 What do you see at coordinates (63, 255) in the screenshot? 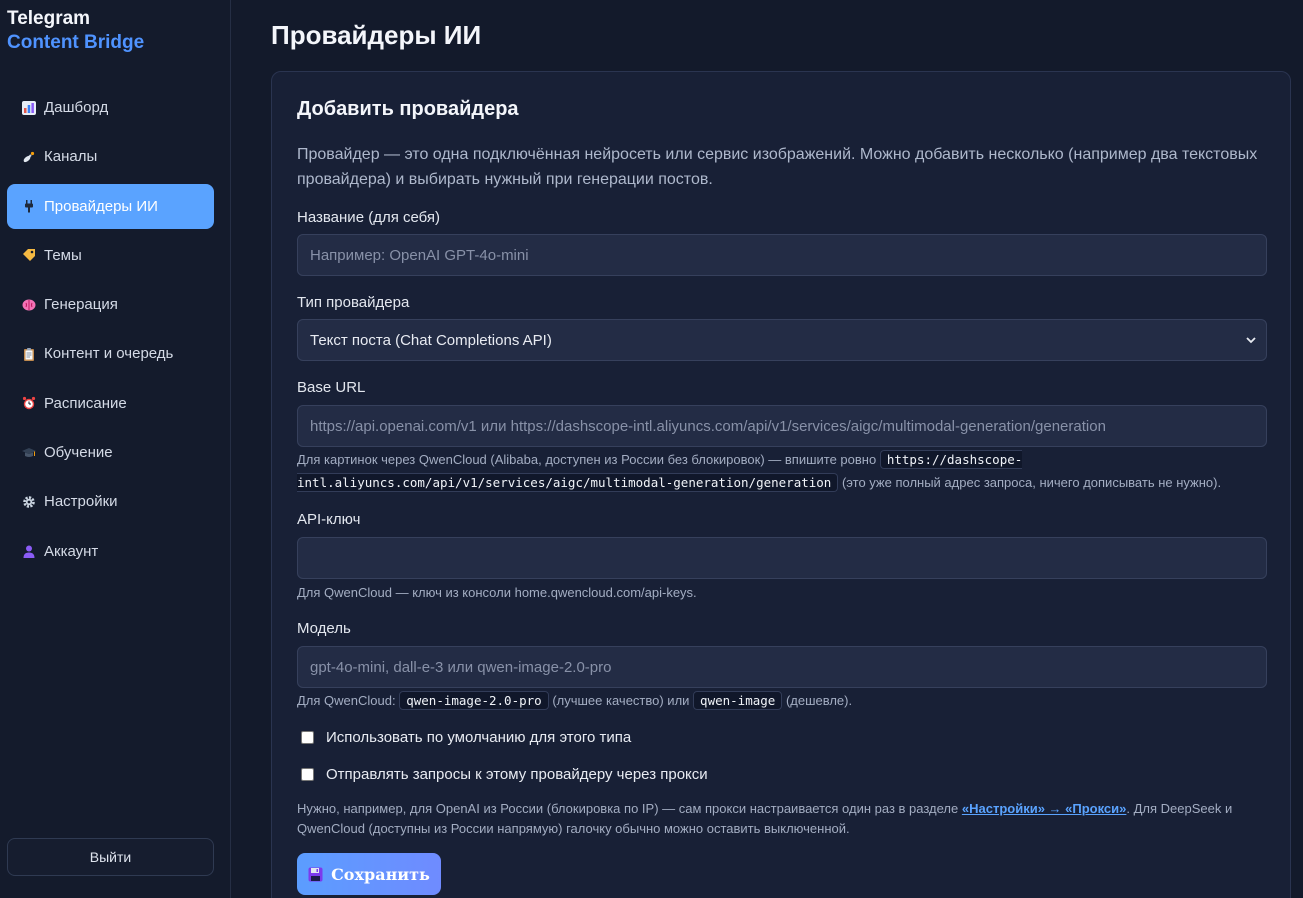
I see `sidebar-item-label: Темы` at bounding box center [63, 255].